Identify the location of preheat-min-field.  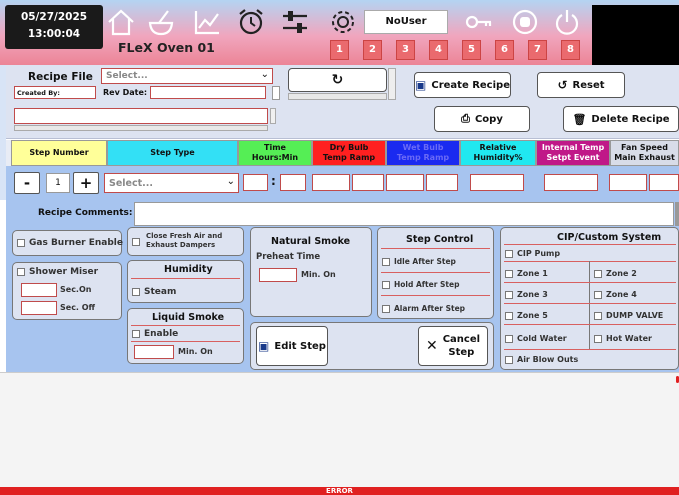
(278, 275).